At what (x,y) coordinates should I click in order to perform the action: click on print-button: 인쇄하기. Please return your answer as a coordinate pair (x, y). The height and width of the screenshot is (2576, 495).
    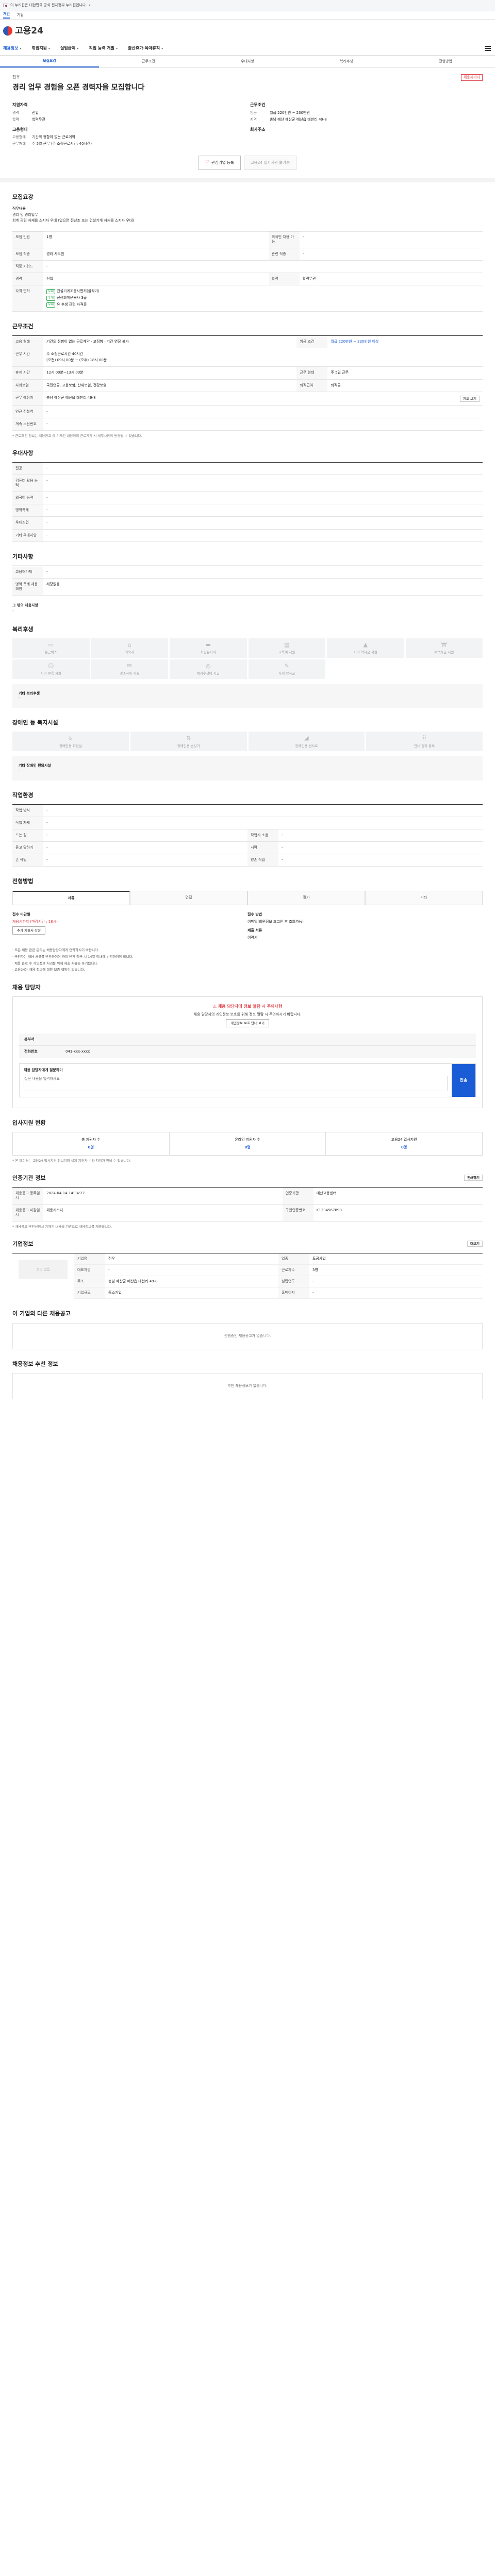
    Looking at the image, I should click on (474, 1177).